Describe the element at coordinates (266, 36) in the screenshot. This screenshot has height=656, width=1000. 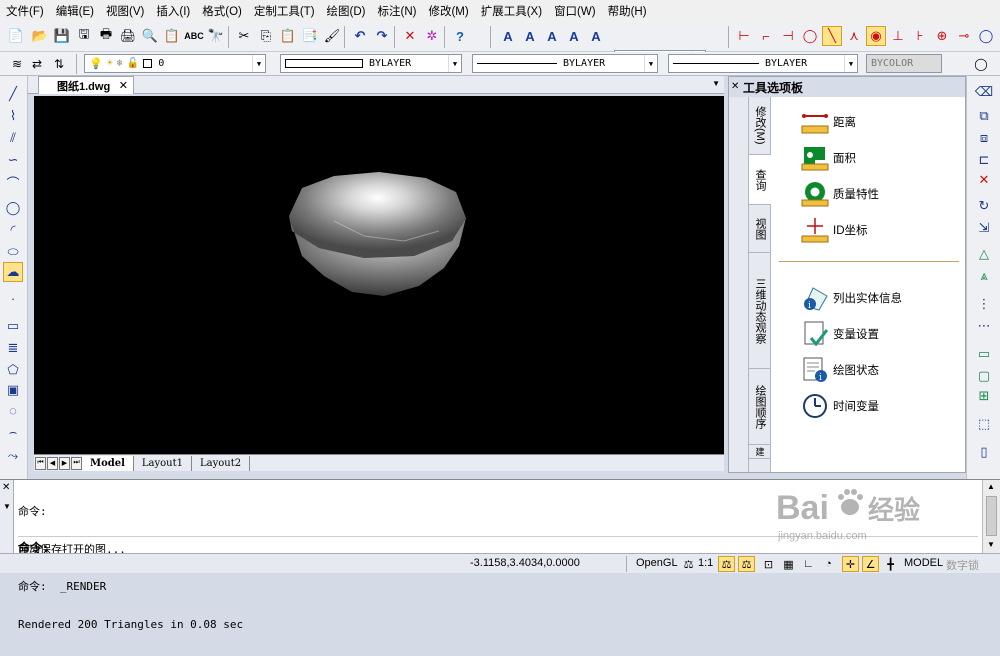
I see `copy-icon: ⎘` at that location.